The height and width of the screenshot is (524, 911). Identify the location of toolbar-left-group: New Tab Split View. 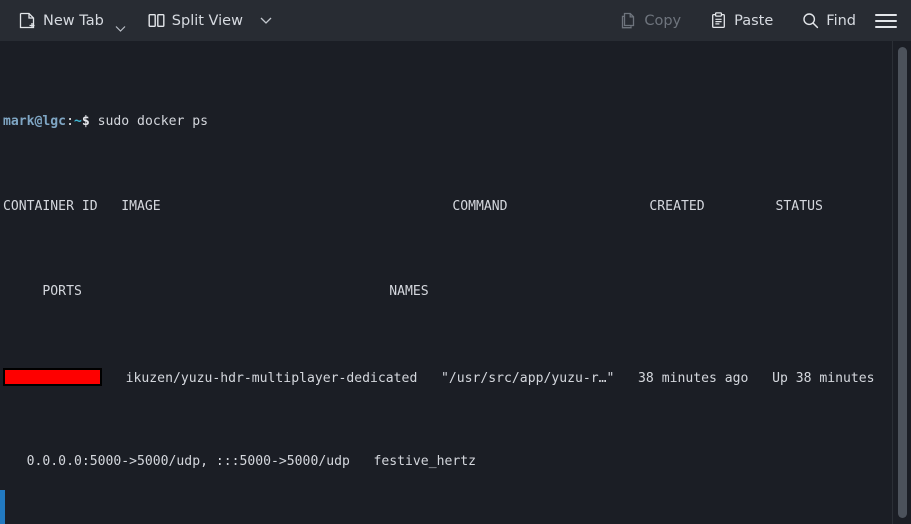
(137, 20).